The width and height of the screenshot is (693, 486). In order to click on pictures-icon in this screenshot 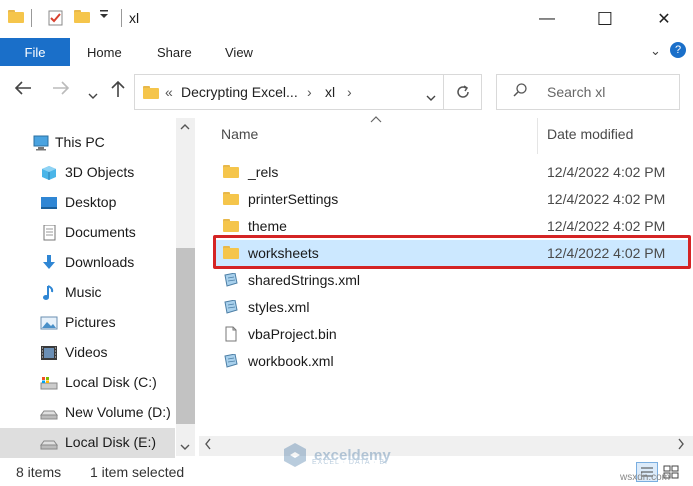, I will do `click(49, 323)`.